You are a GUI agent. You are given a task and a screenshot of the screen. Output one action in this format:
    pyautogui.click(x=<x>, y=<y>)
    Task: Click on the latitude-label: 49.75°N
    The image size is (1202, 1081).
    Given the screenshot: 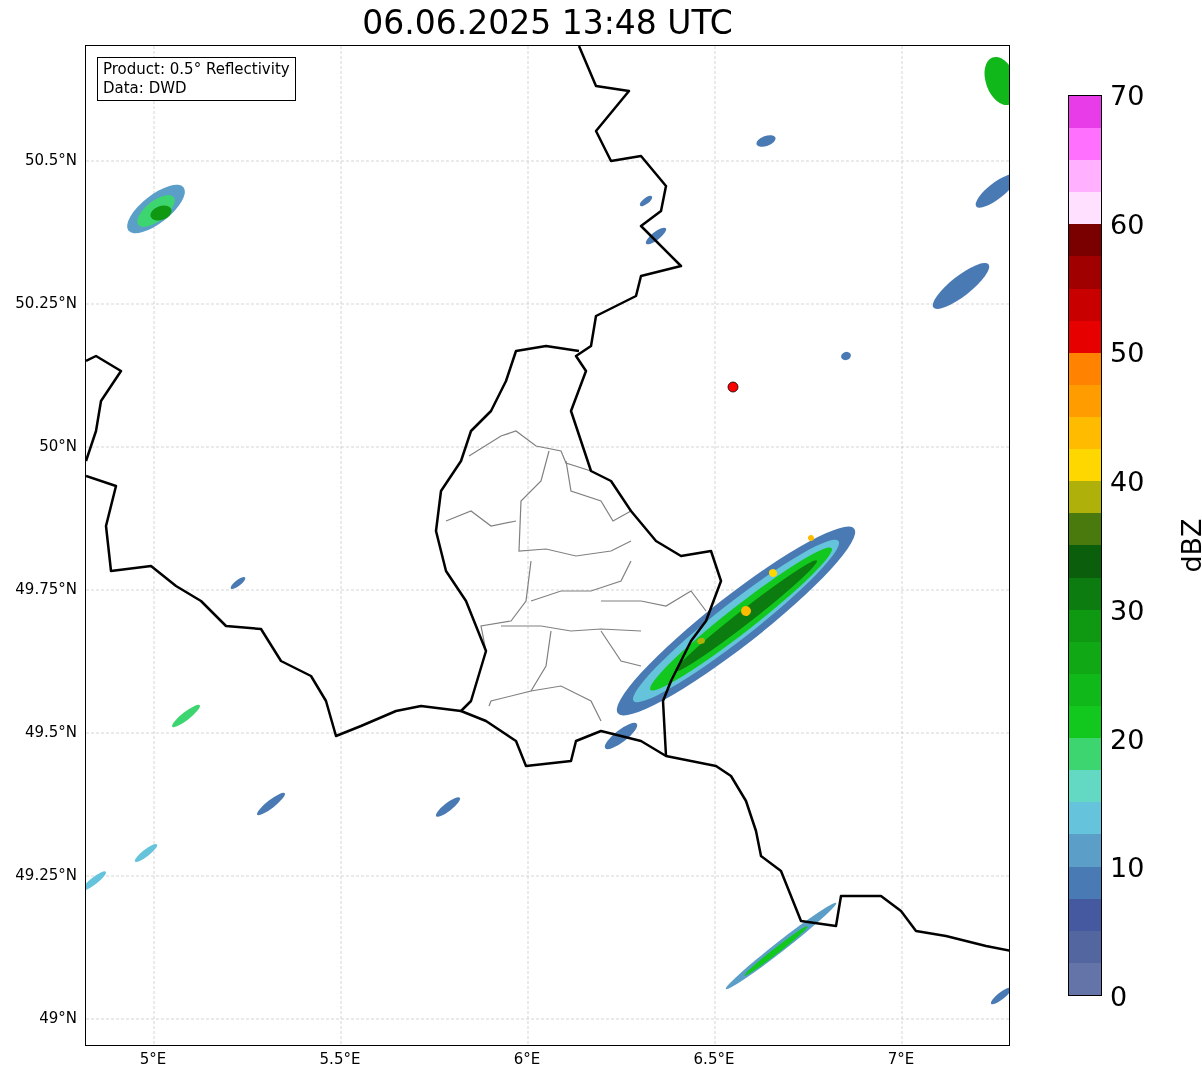 What is the action you would take?
    pyautogui.click(x=46, y=589)
    